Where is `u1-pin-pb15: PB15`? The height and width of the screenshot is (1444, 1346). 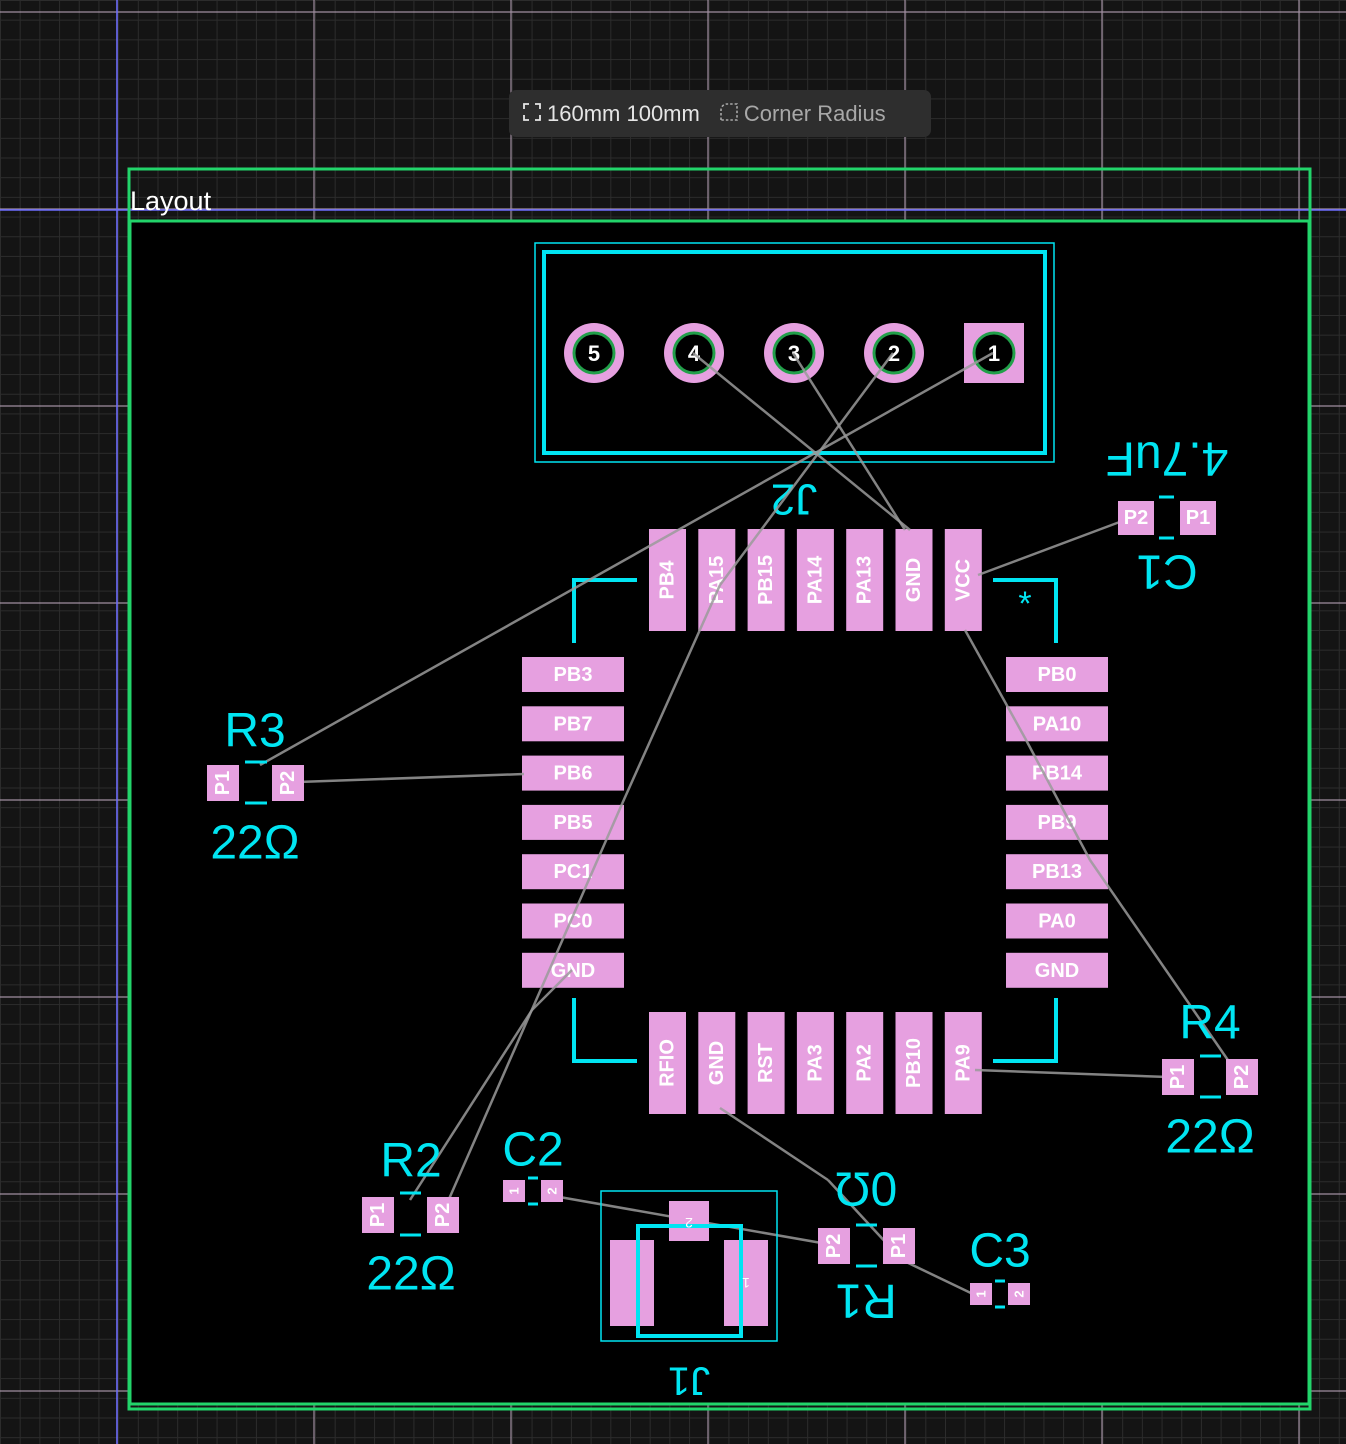
u1-pin-pb15: PB15 is located at coordinates (766, 580).